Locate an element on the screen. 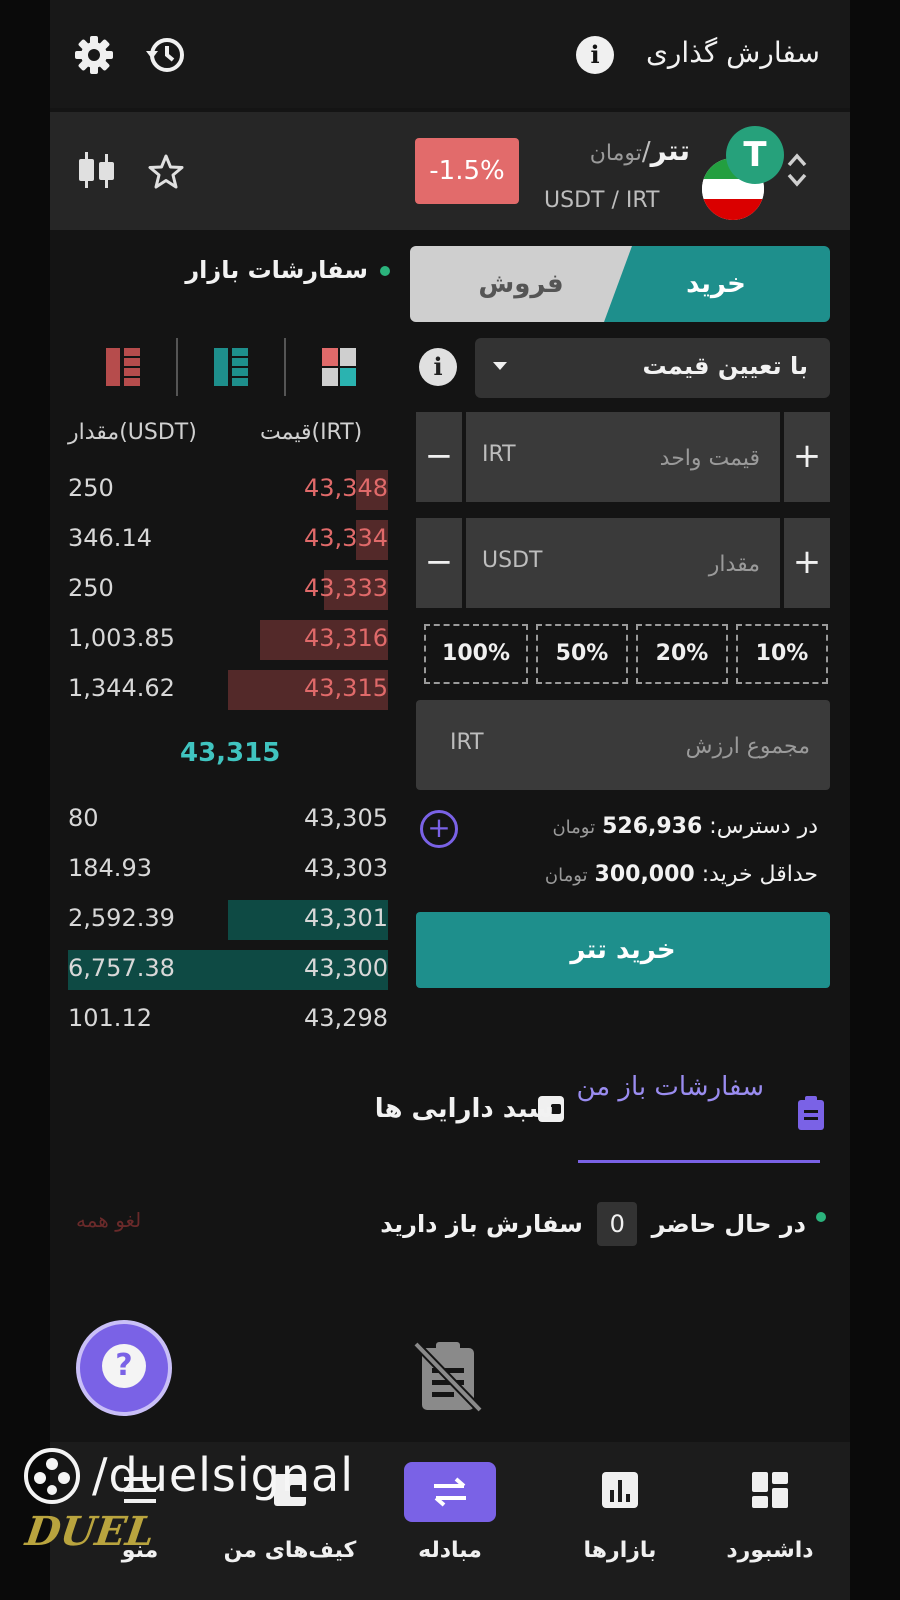 This screenshot has height=1600, width=900. chart-icon is located at coordinates (620, 1490).